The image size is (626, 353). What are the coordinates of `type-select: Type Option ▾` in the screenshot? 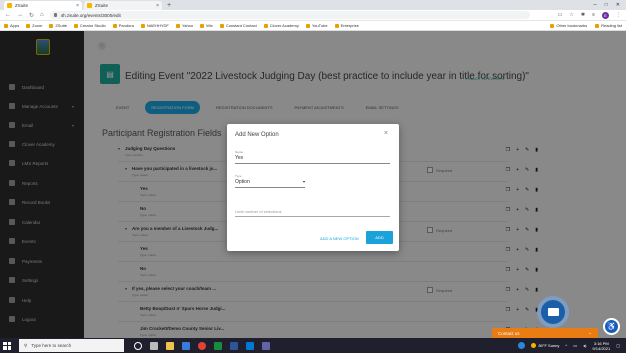 It's located at (270, 181).